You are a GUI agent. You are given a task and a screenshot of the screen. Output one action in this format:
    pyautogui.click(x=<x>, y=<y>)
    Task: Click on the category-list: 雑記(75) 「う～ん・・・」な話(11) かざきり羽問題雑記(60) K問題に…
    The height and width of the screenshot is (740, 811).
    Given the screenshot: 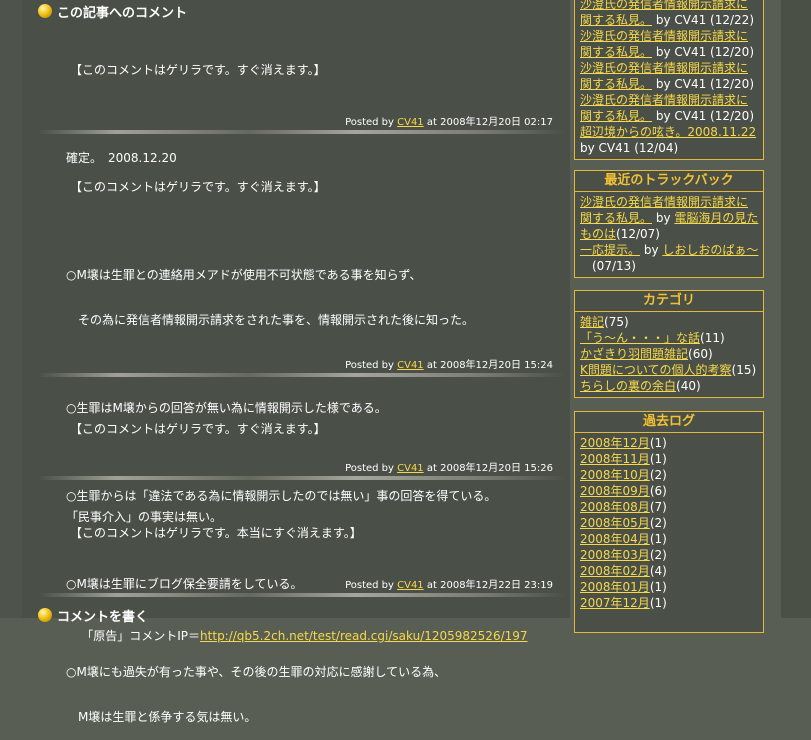 What is the action you would take?
    pyautogui.click(x=669, y=354)
    